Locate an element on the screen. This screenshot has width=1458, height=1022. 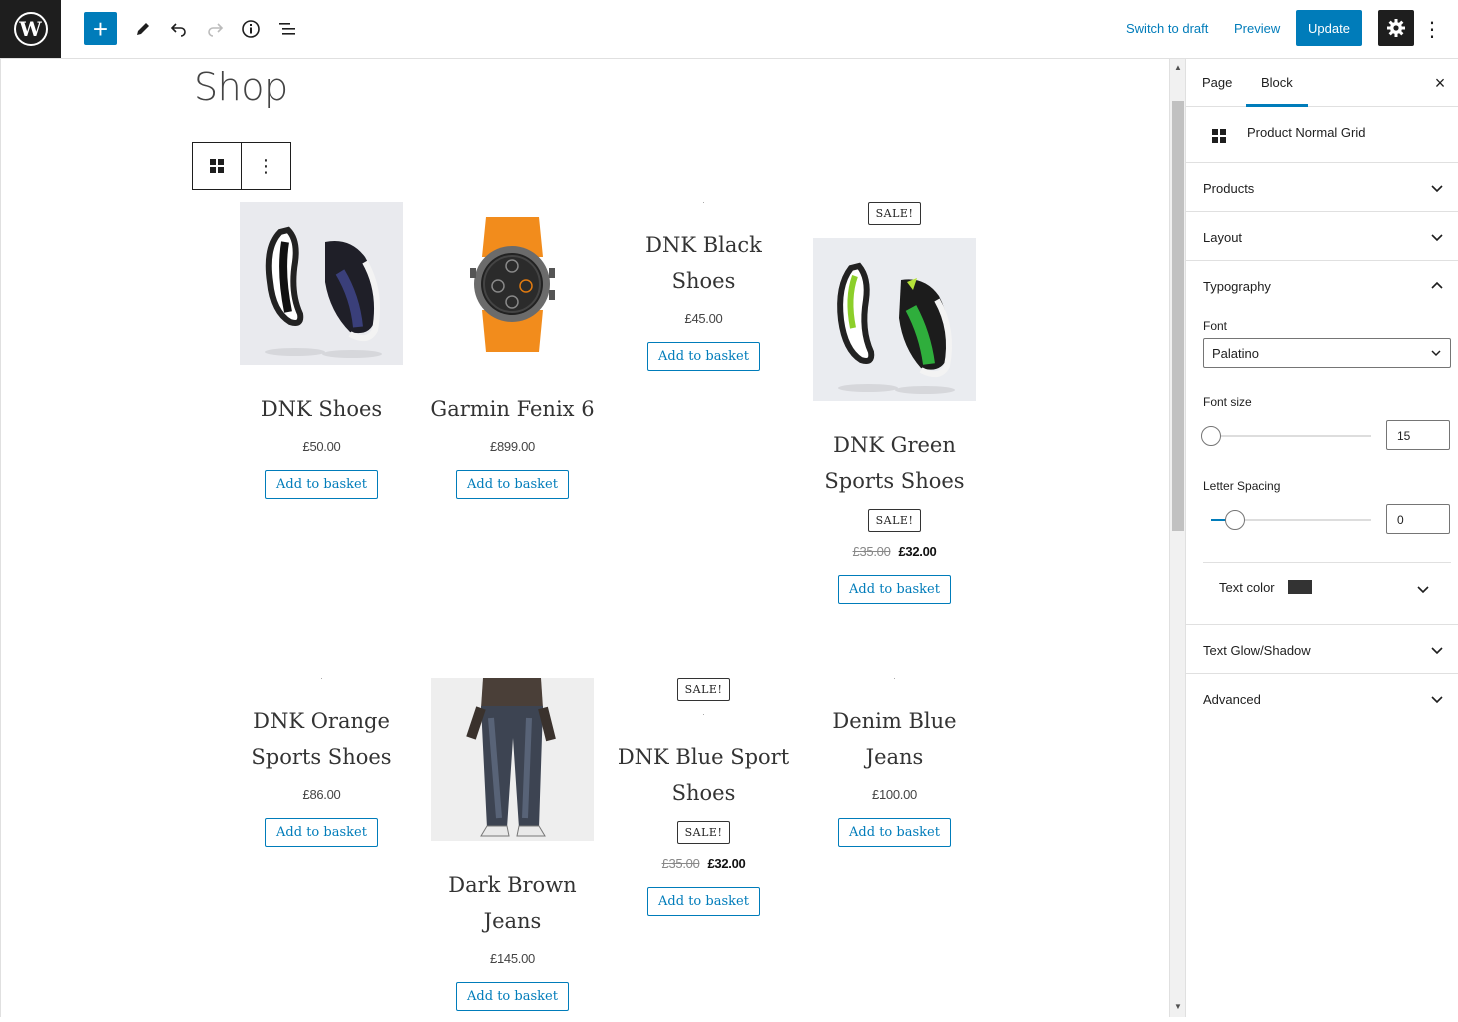
panel-title: Text Glow/Shadow is located at coordinates (1257, 650).